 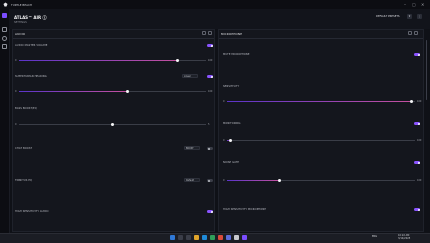 I want to click on library-icon, so click(x=4, y=46).